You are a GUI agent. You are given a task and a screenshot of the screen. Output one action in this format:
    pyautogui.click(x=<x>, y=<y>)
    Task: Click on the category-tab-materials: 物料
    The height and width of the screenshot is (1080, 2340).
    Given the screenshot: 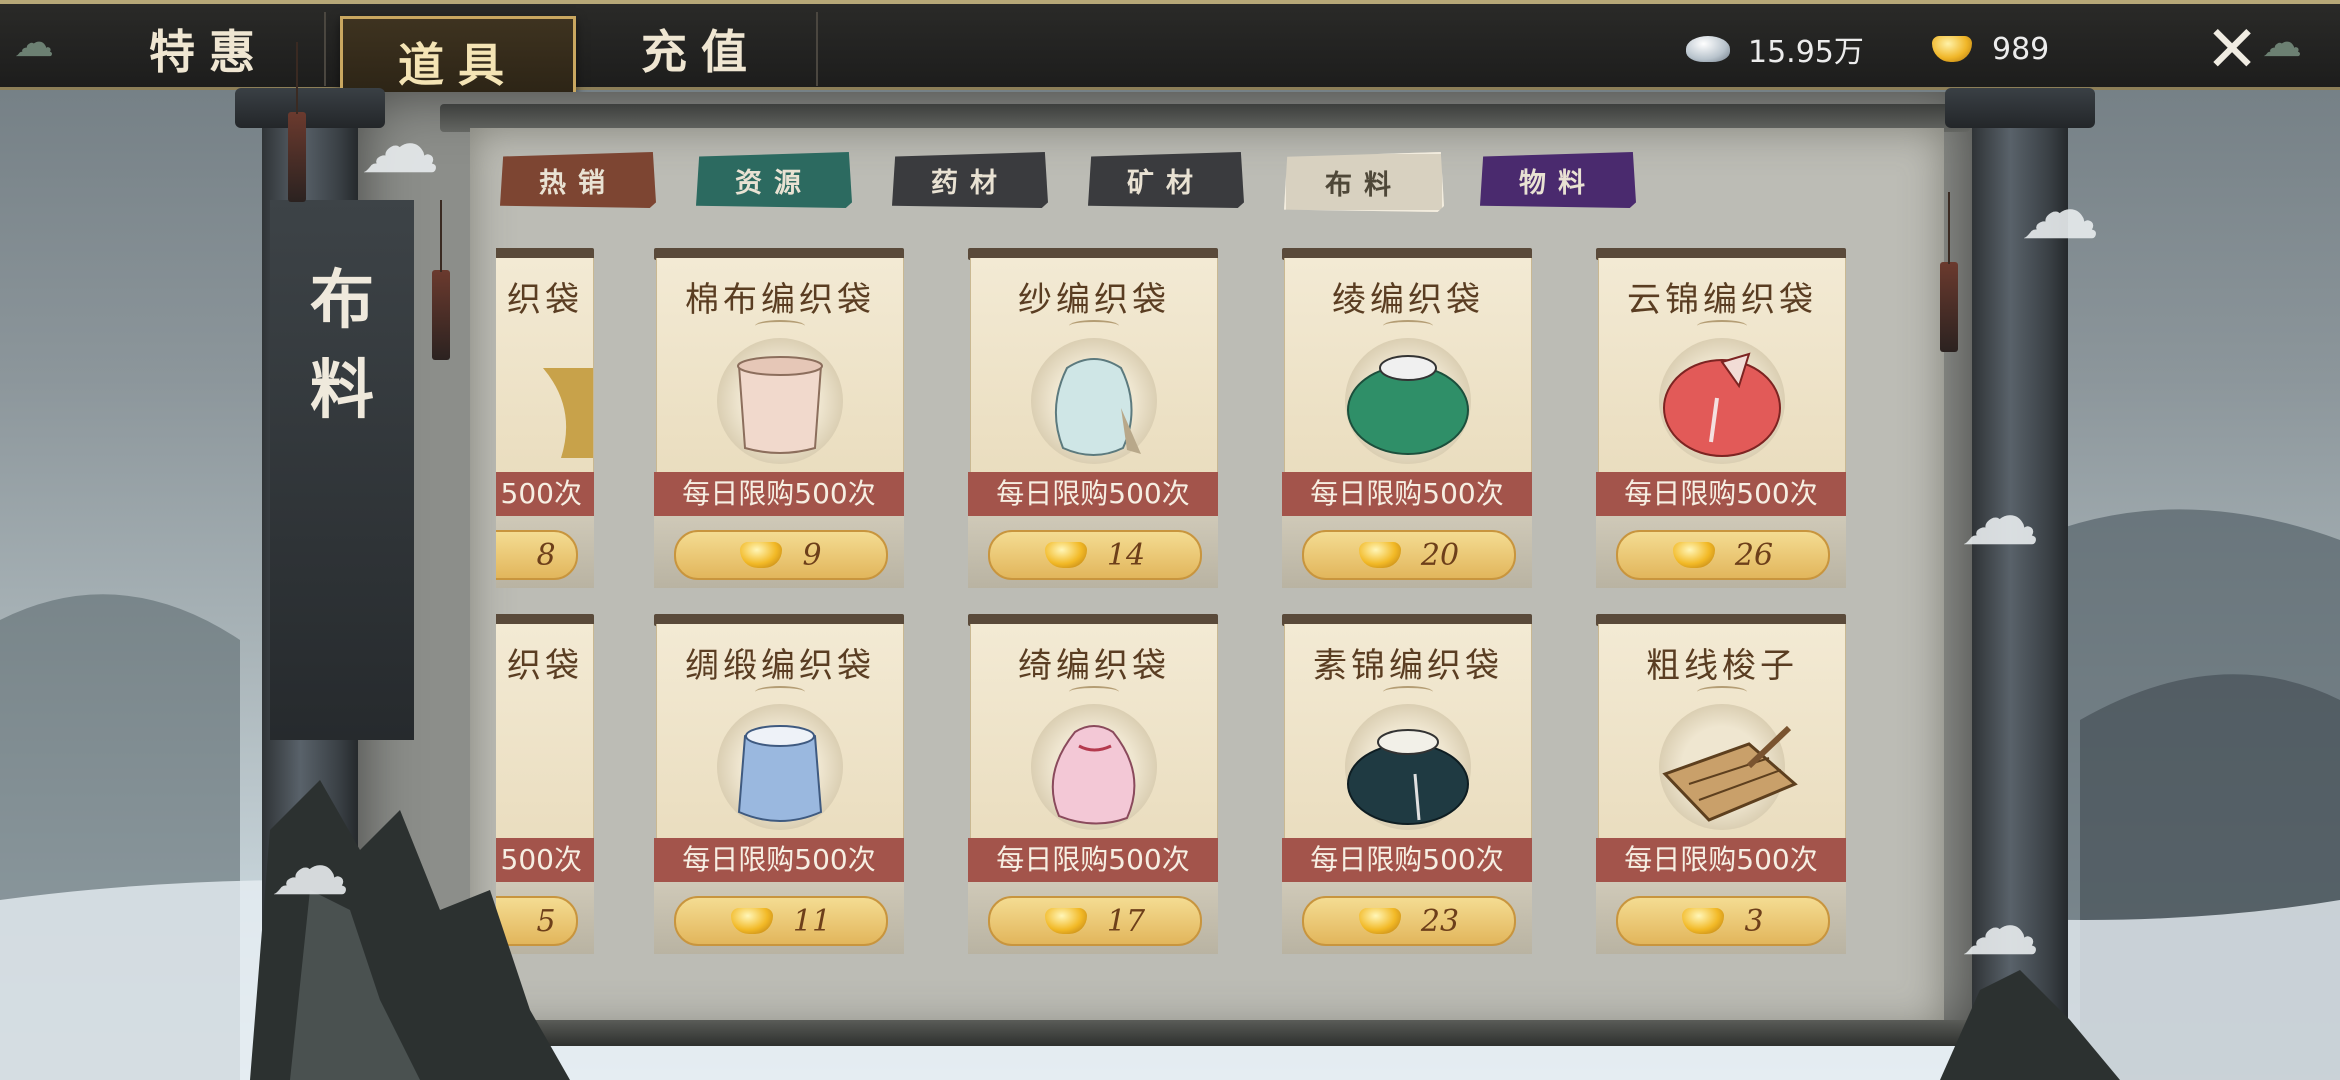 What is the action you would take?
    pyautogui.click(x=1558, y=180)
    